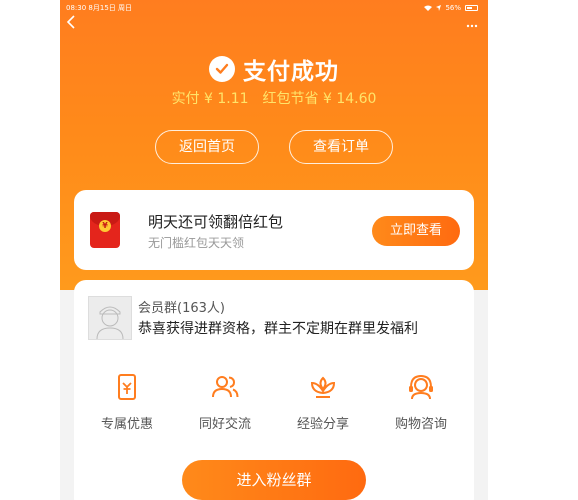 The image size is (578, 500). I want to click on benefit-label: 同好交流, so click(224, 424).